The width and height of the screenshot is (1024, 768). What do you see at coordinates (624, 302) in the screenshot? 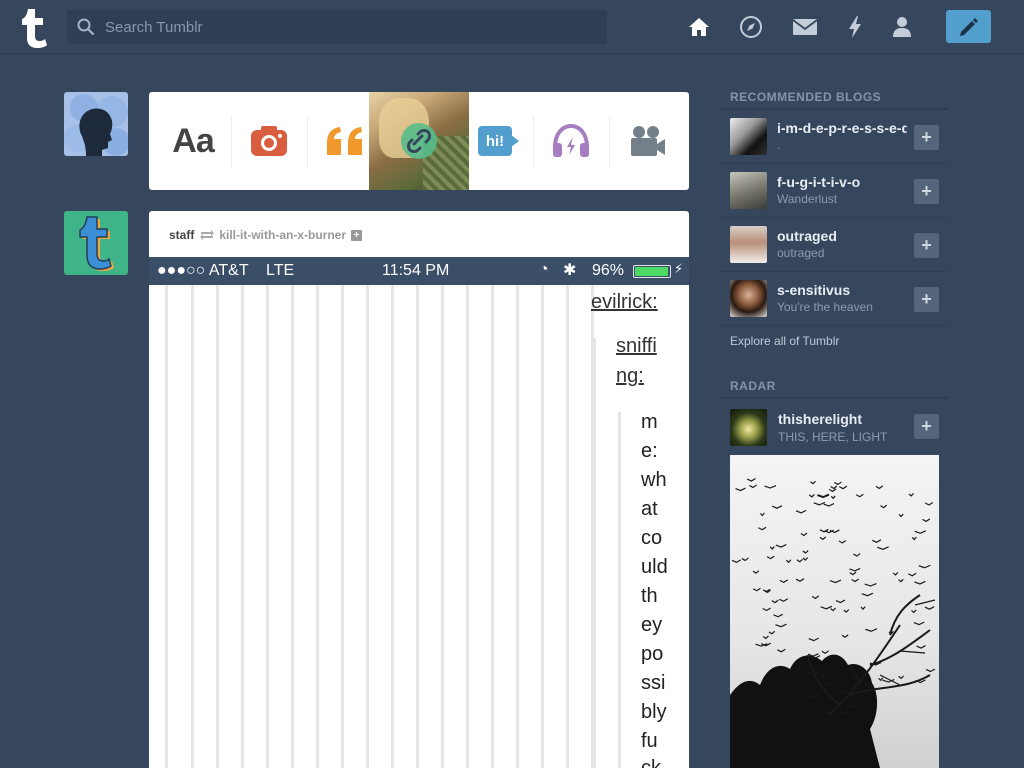
I see `chat-speaker-name: evilrick:` at bounding box center [624, 302].